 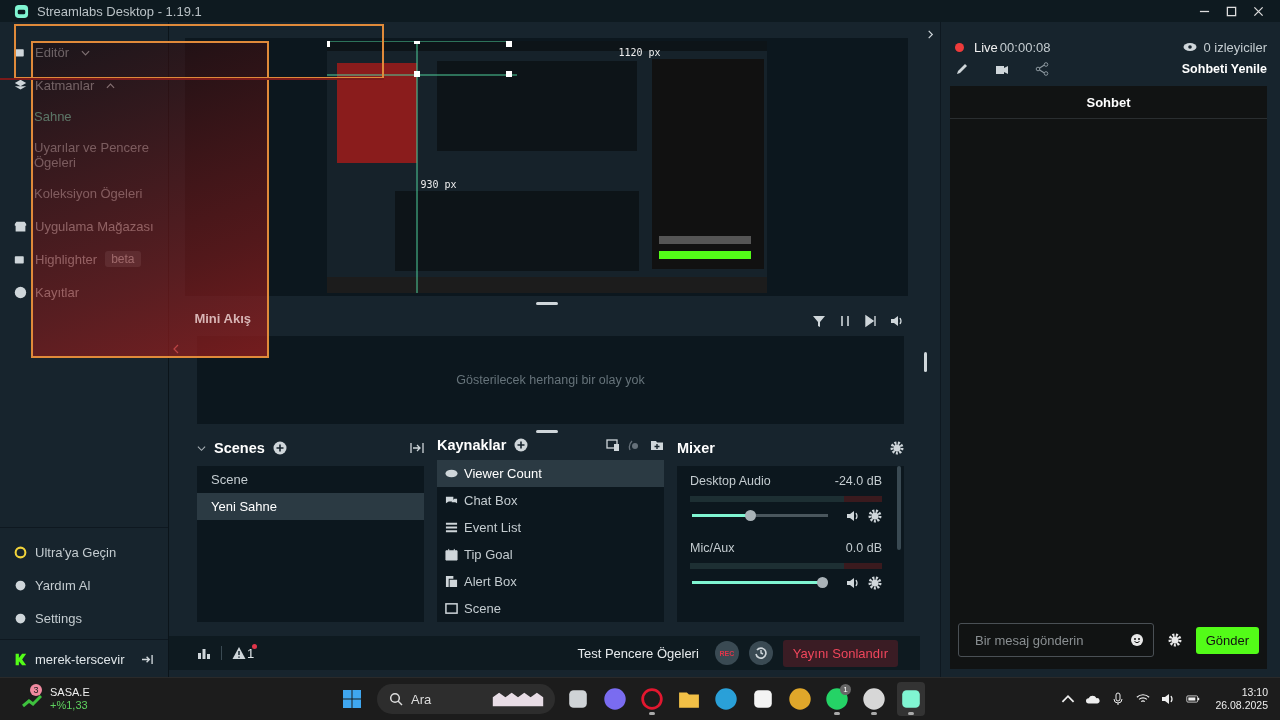 What do you see at coordinates (451, 554) in the screenshot?
I see `calendar-icon` at bounding box center [451, 554].